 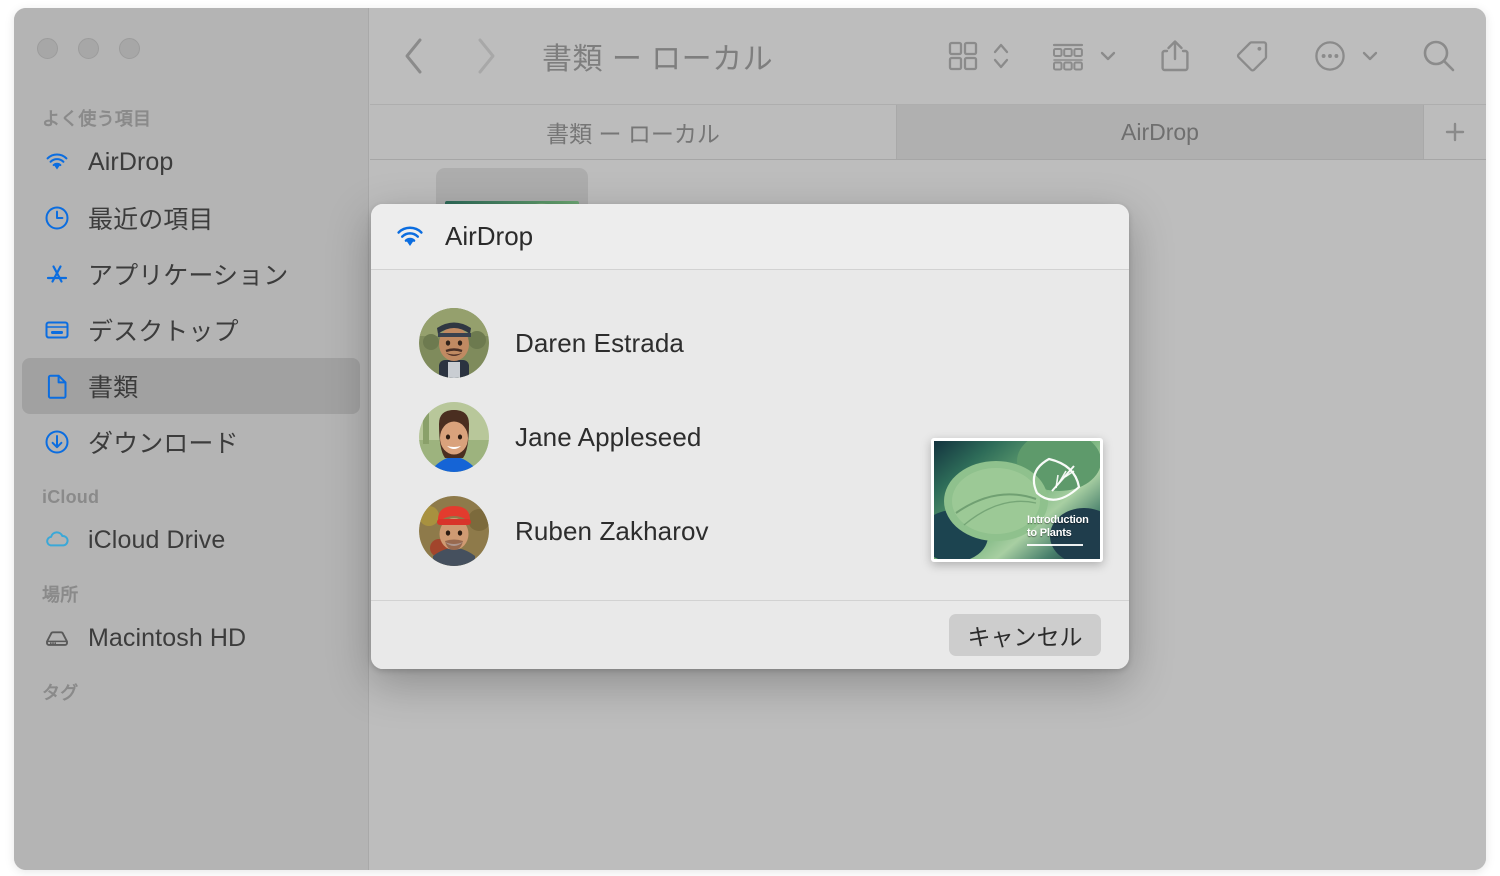 I want to click on recipient-row: Daren Estrada, so click(x=750, y=343).